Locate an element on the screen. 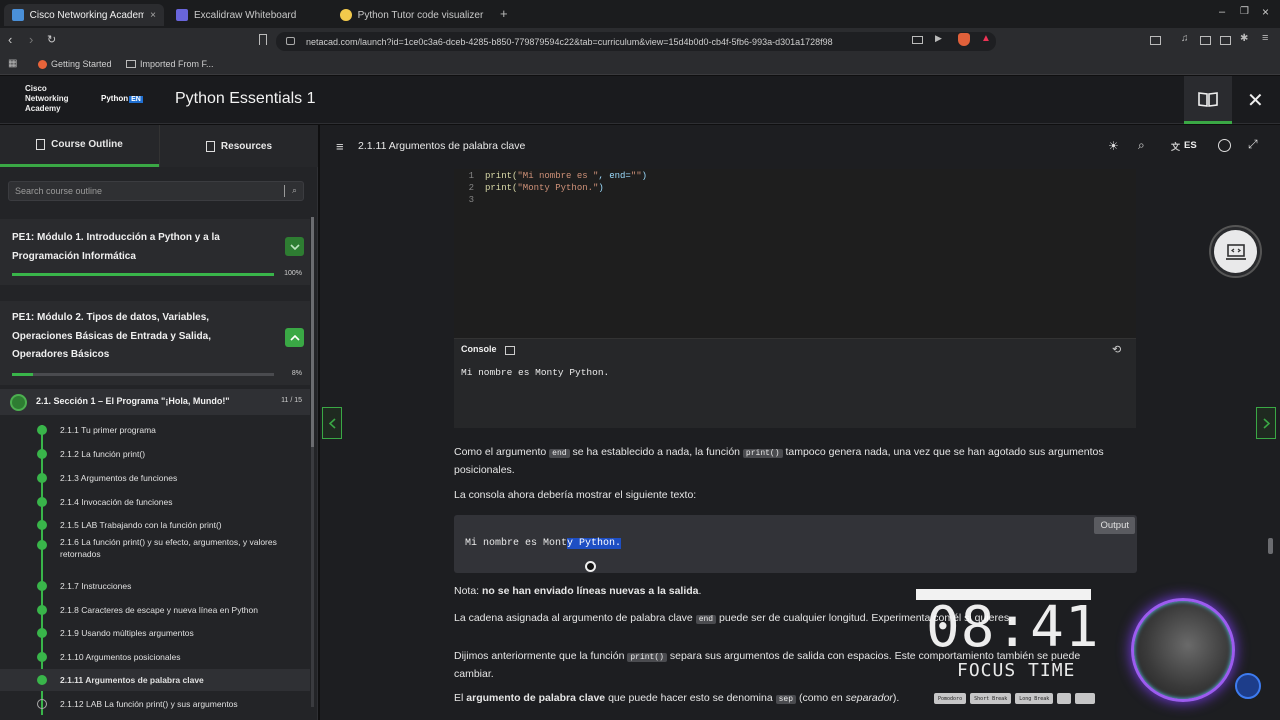  tab-label: Cisco Networking Academy: P is located at coordinates (87, 15).